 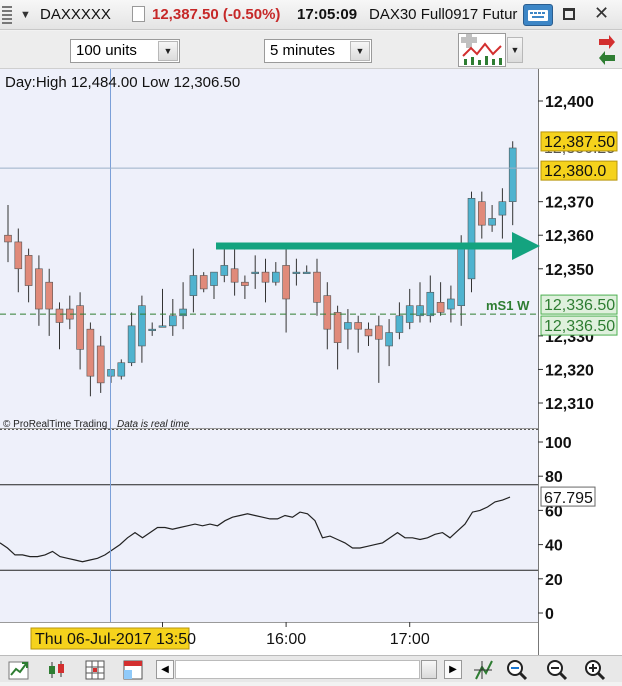 I want to click on time-tick-label: 17:00, so click(x=410, y=639).